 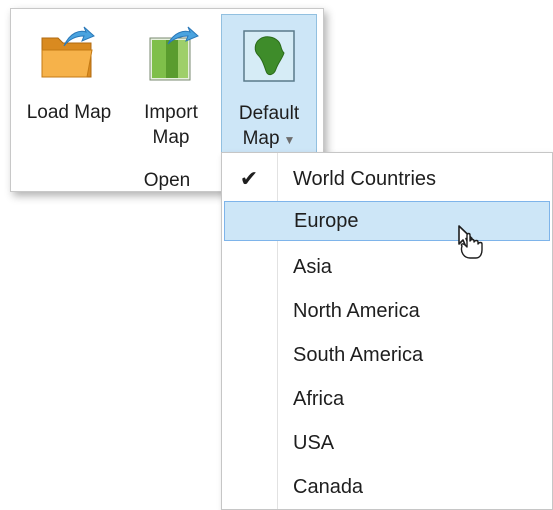 What do you see at coordinates (269, 127) in the screenshot?
I see `default-map-label: Default Map ▼` at bounding box center [269, 127].